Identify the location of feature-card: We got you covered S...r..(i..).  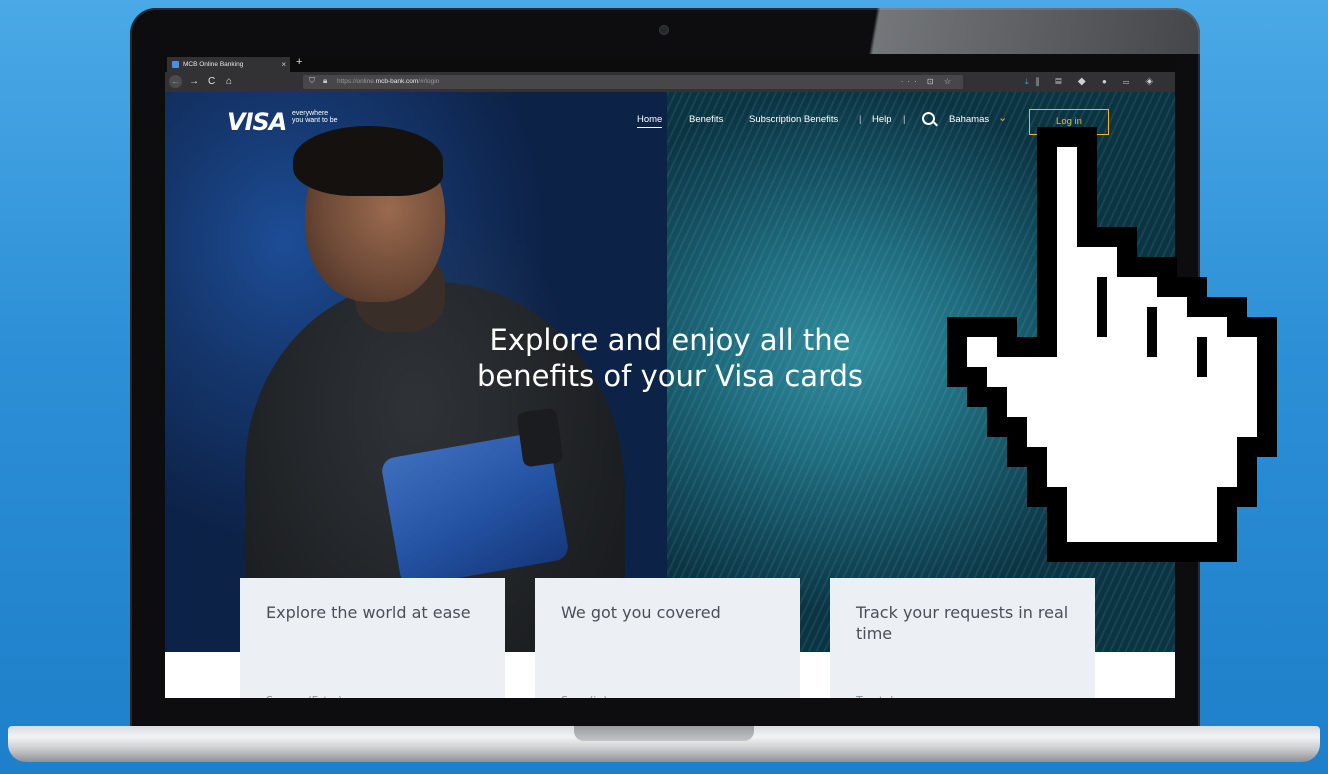
(667, 638).